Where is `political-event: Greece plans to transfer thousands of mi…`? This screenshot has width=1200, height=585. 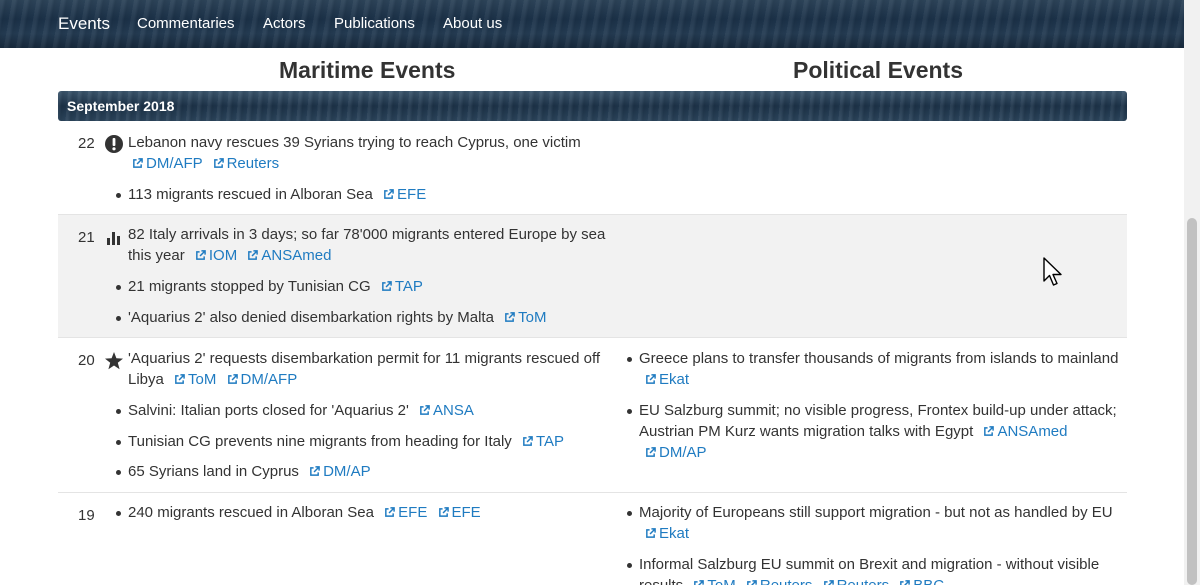
political-event: Greece plans to transfer thousands of mi… is located at coordinates (875, 369).